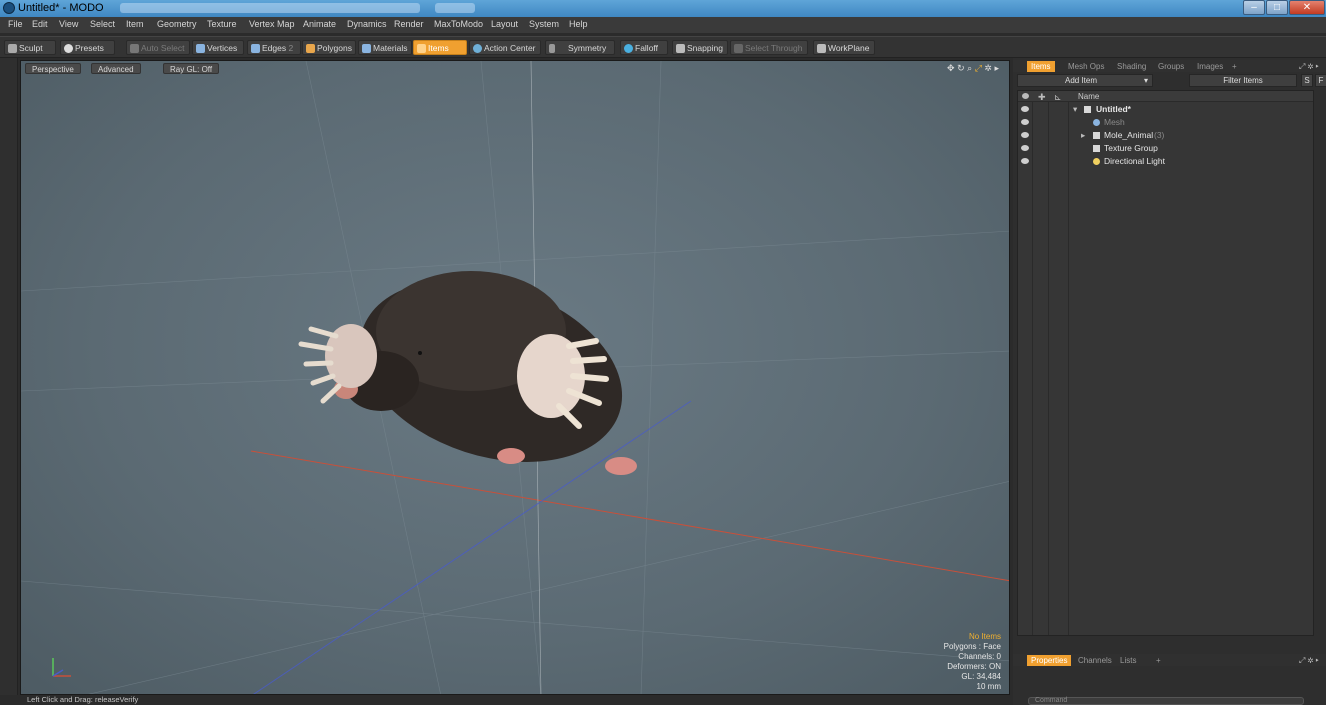  I want to click on tab-images: Images, so click(1210, 66).